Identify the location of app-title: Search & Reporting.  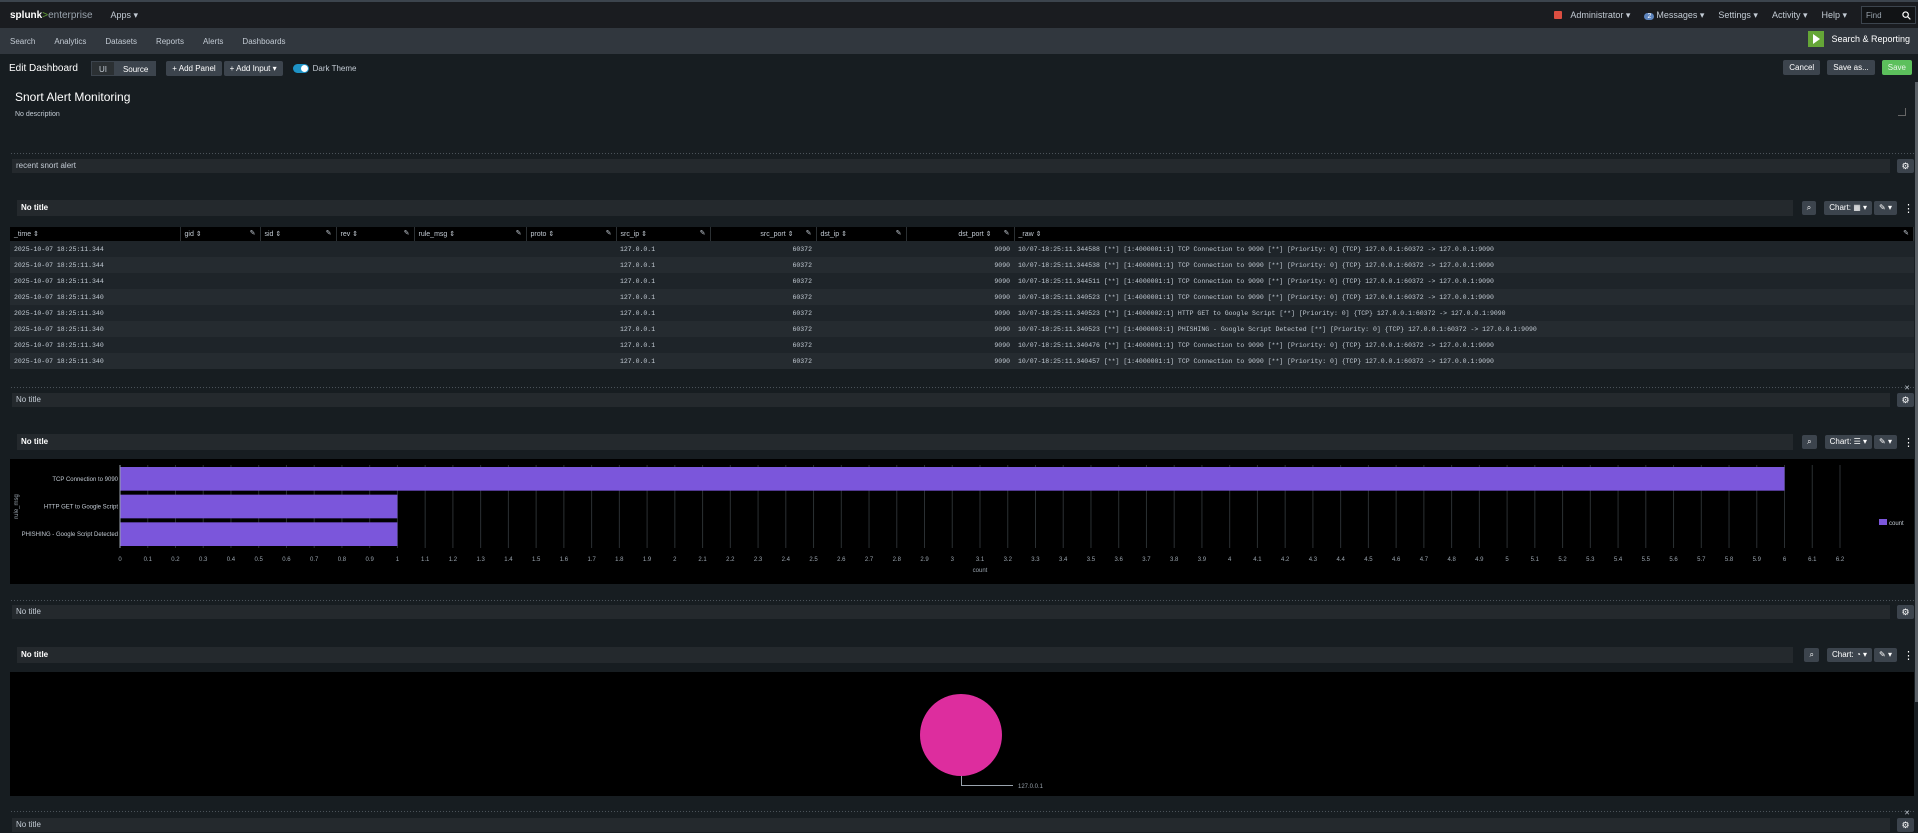
(1859, 39).